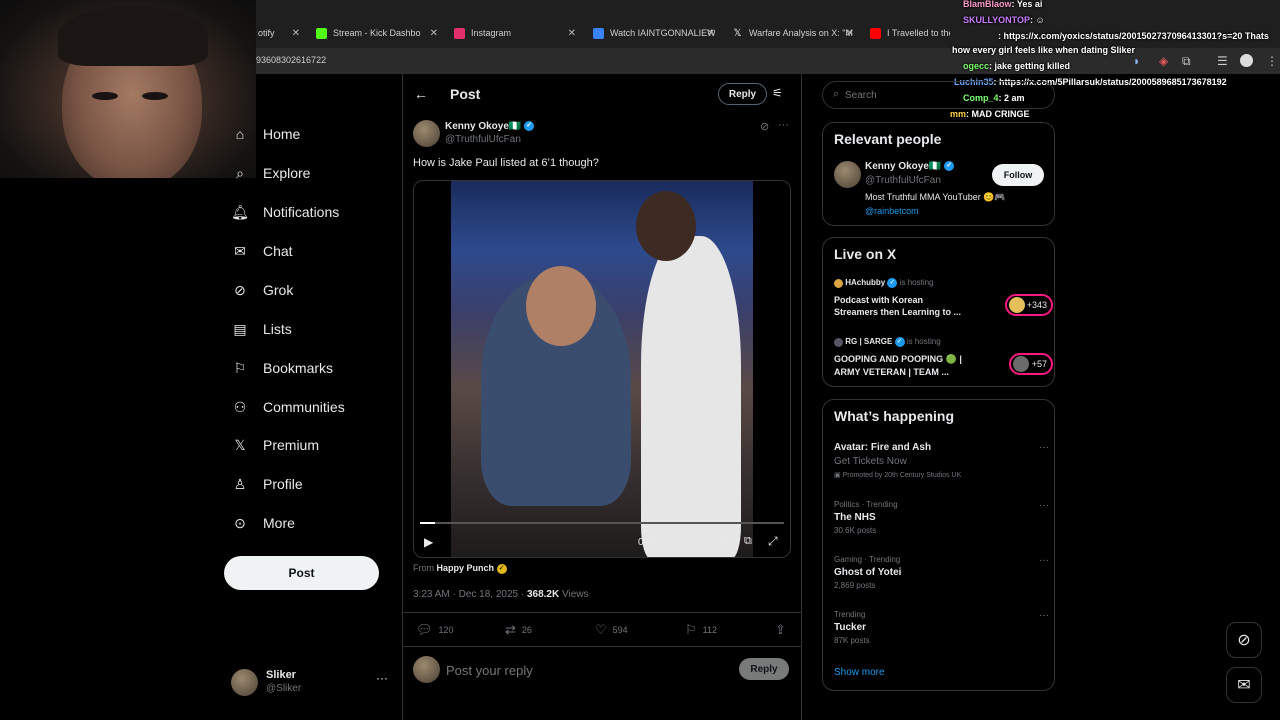  What do you see at coordinates (773, 541) in the screenshot?
I see `fullscreen-icon: ⤢` at bounding box center [773, 541].